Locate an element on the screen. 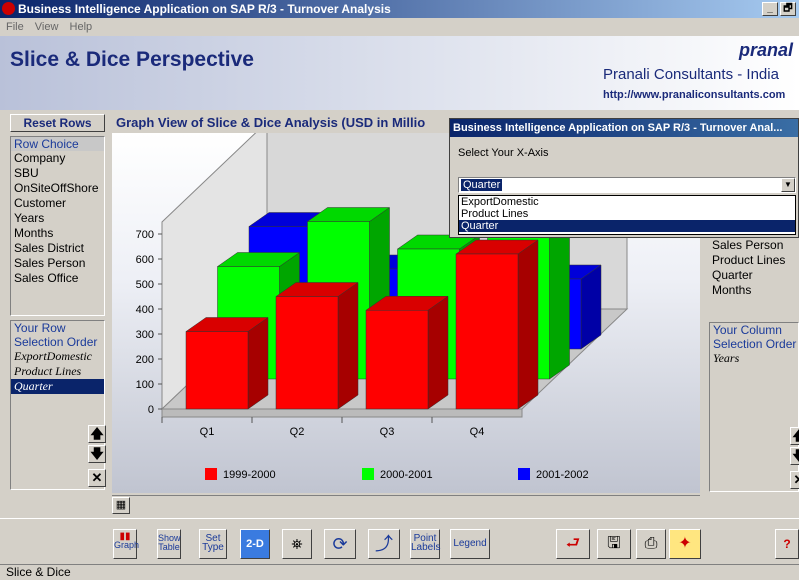 This screenshot has height=580, width=799. row-choice-item: Months is located at coordinates (57, 233).